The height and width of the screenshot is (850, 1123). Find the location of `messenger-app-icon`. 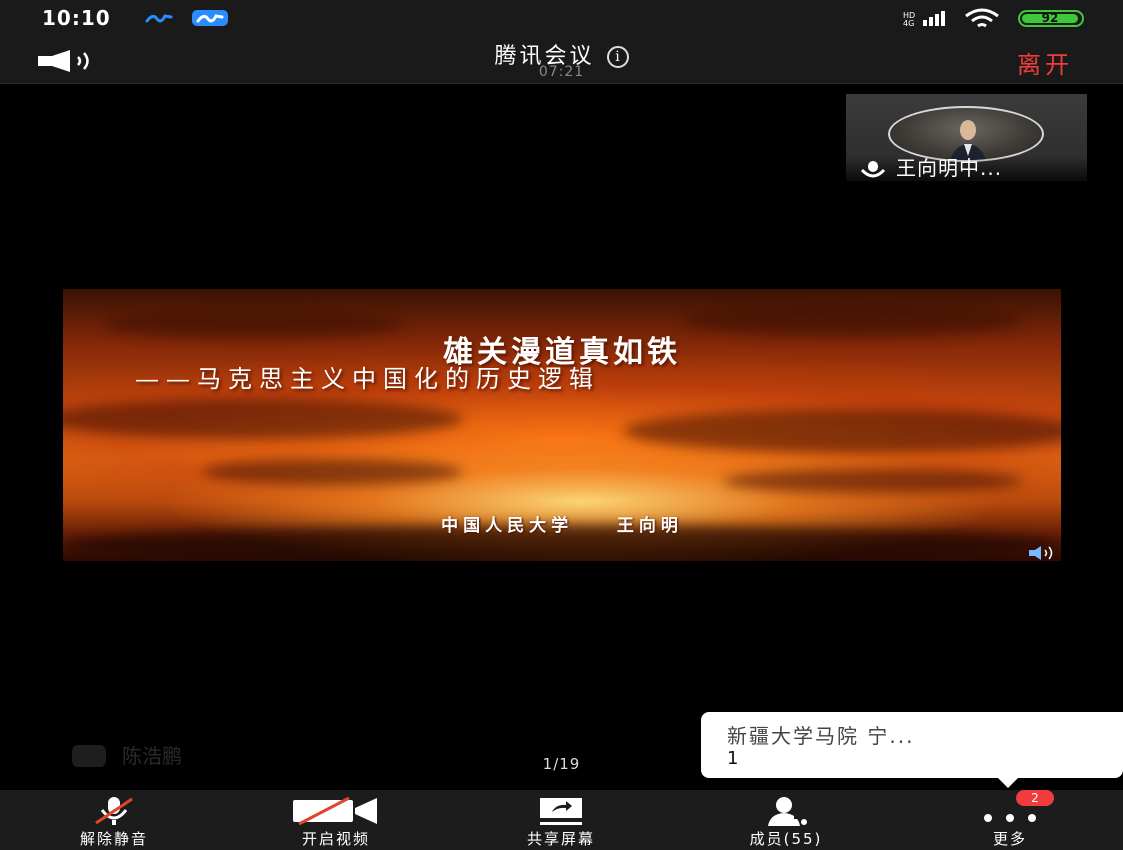

messenger-app-icon is located at coordinates (159, 18).